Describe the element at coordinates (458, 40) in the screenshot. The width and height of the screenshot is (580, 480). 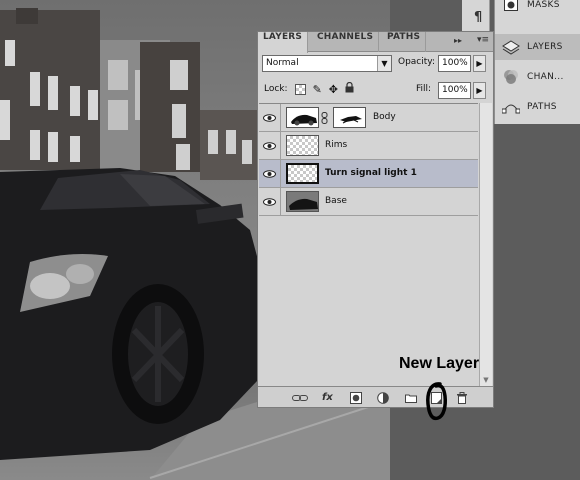
I see `collapse-icon: ▸▸` at that location.